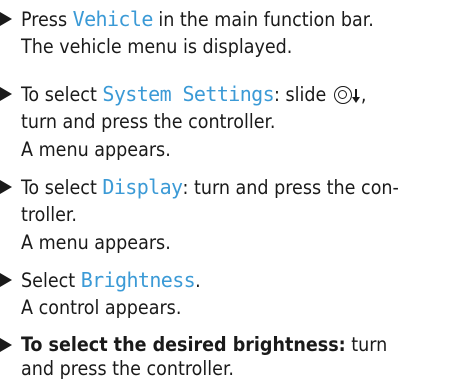  Describe the element at coordinates (142, 187) in the screenshot. I see `menu-term-display: Display` at that location.